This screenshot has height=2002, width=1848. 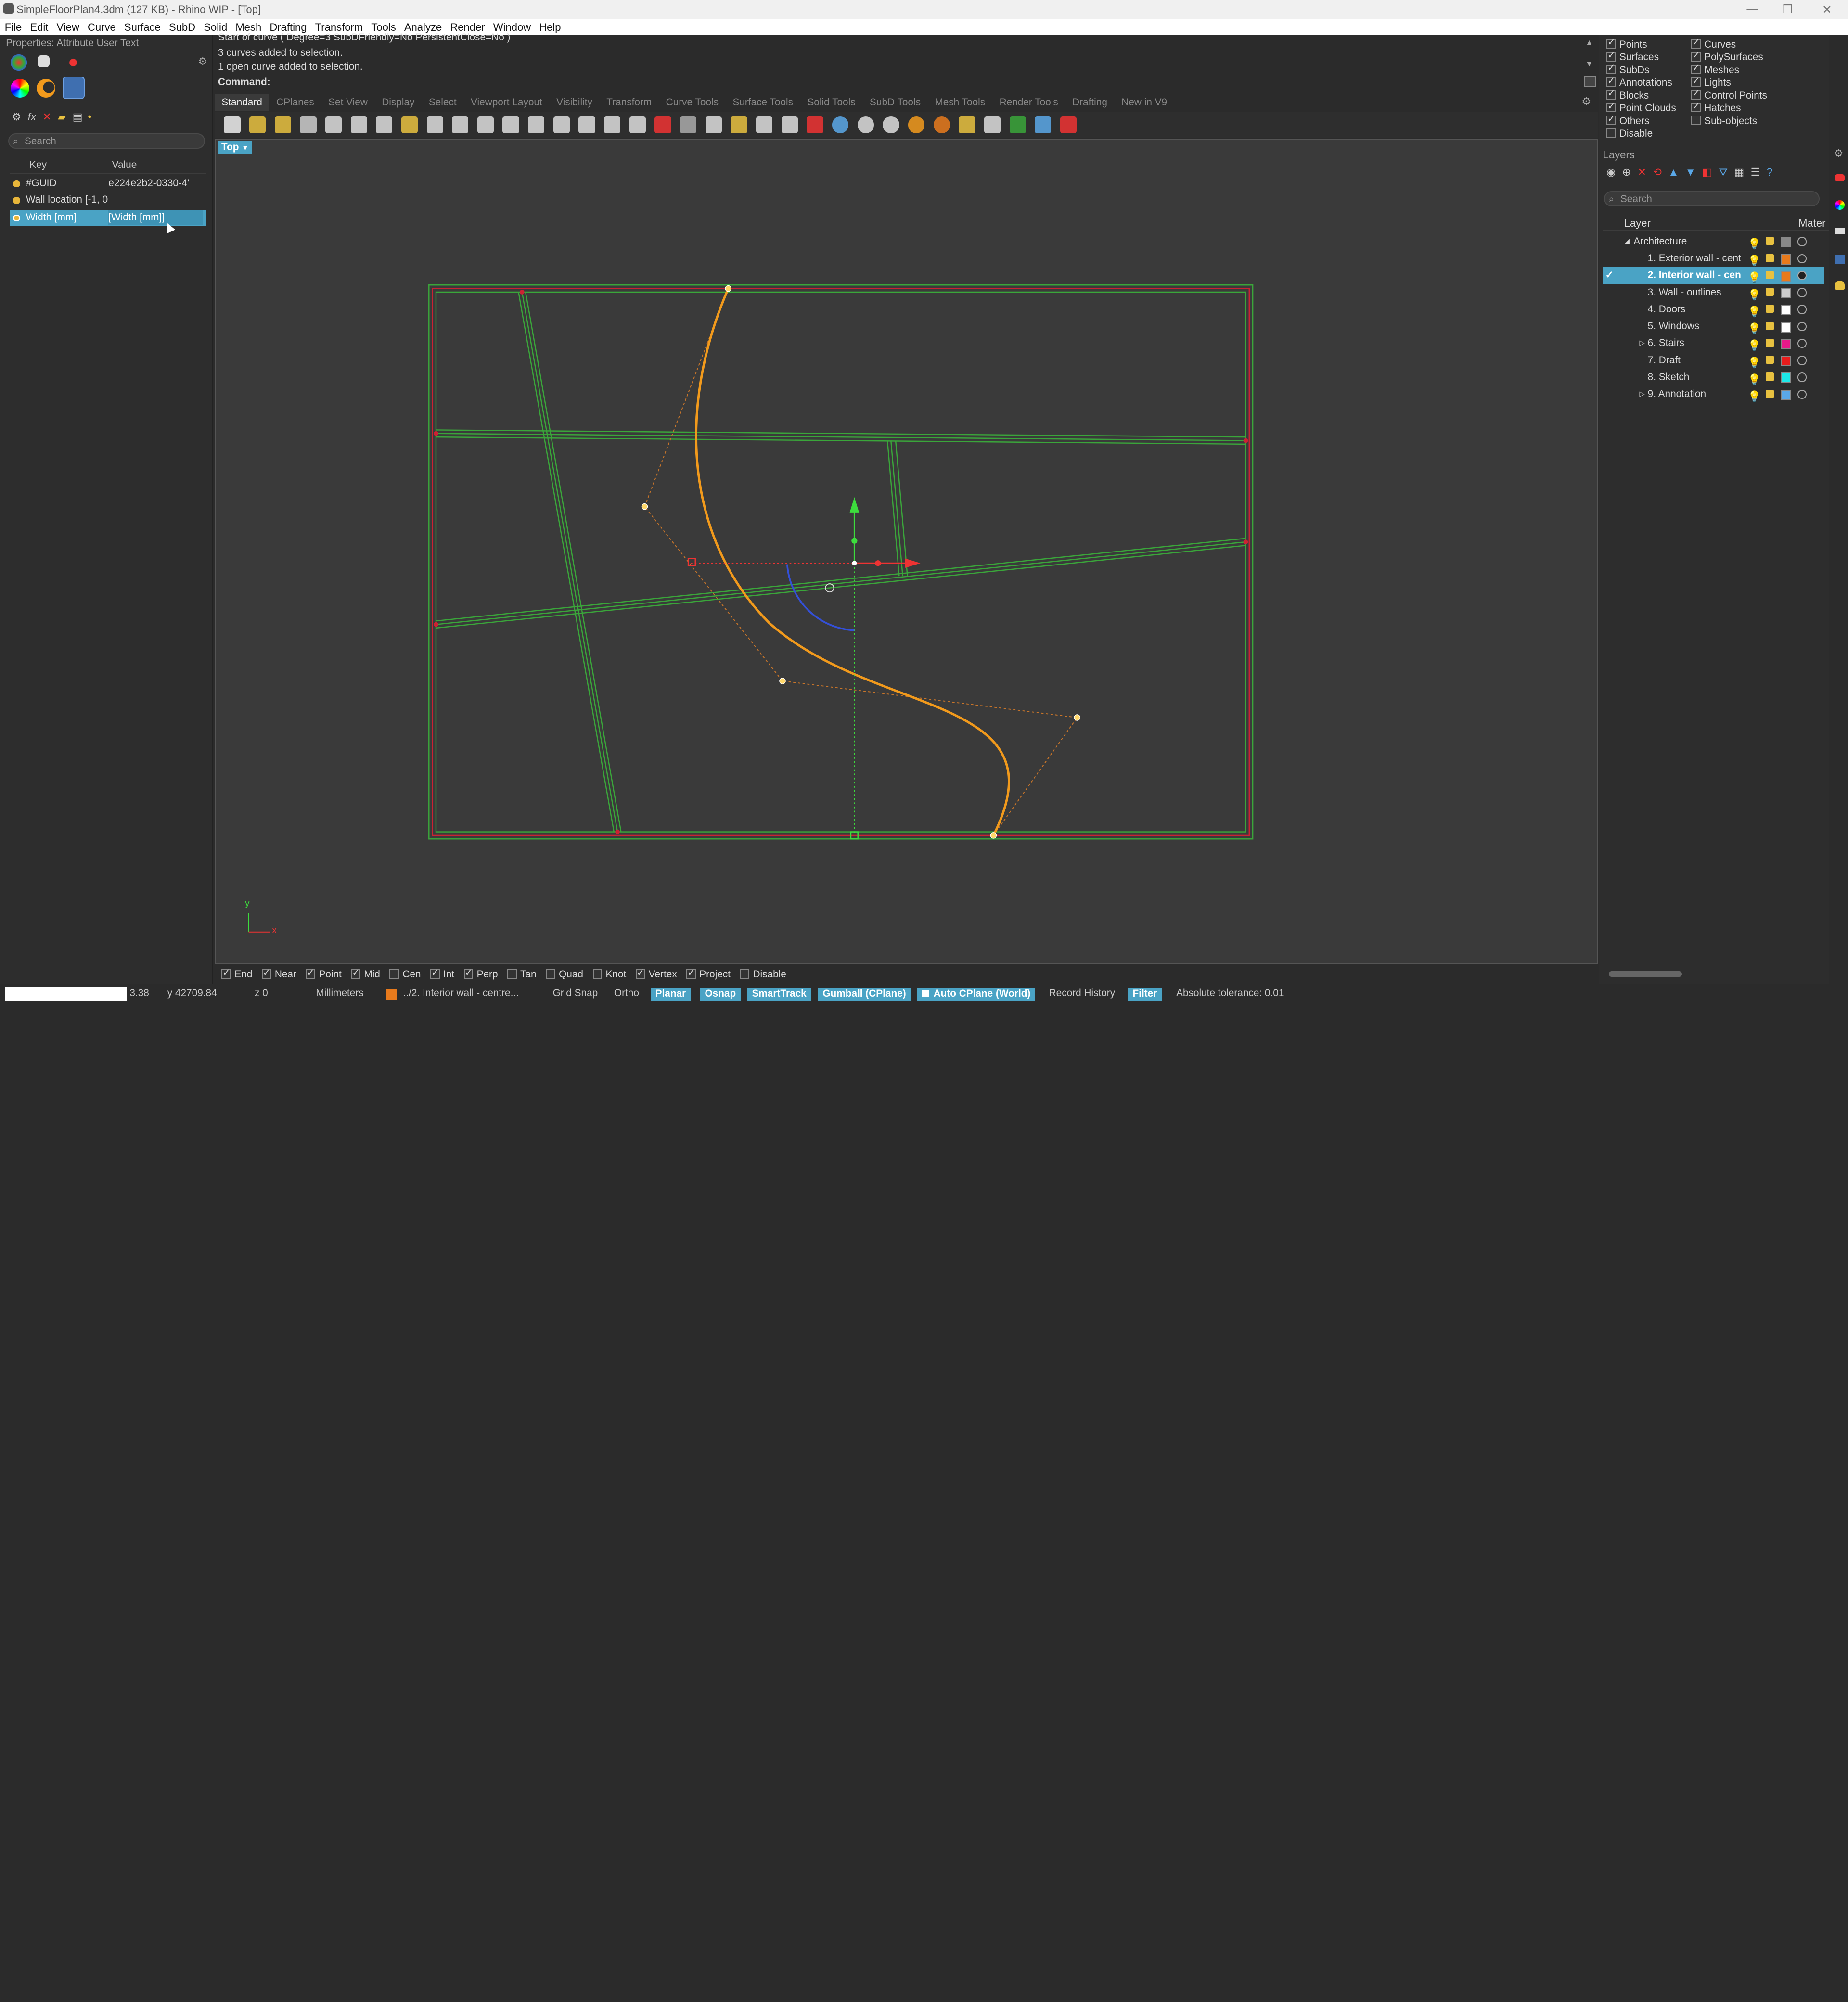 I want to click on toolbar-settings-icon: ⚙, so click(x=1586, y=101).